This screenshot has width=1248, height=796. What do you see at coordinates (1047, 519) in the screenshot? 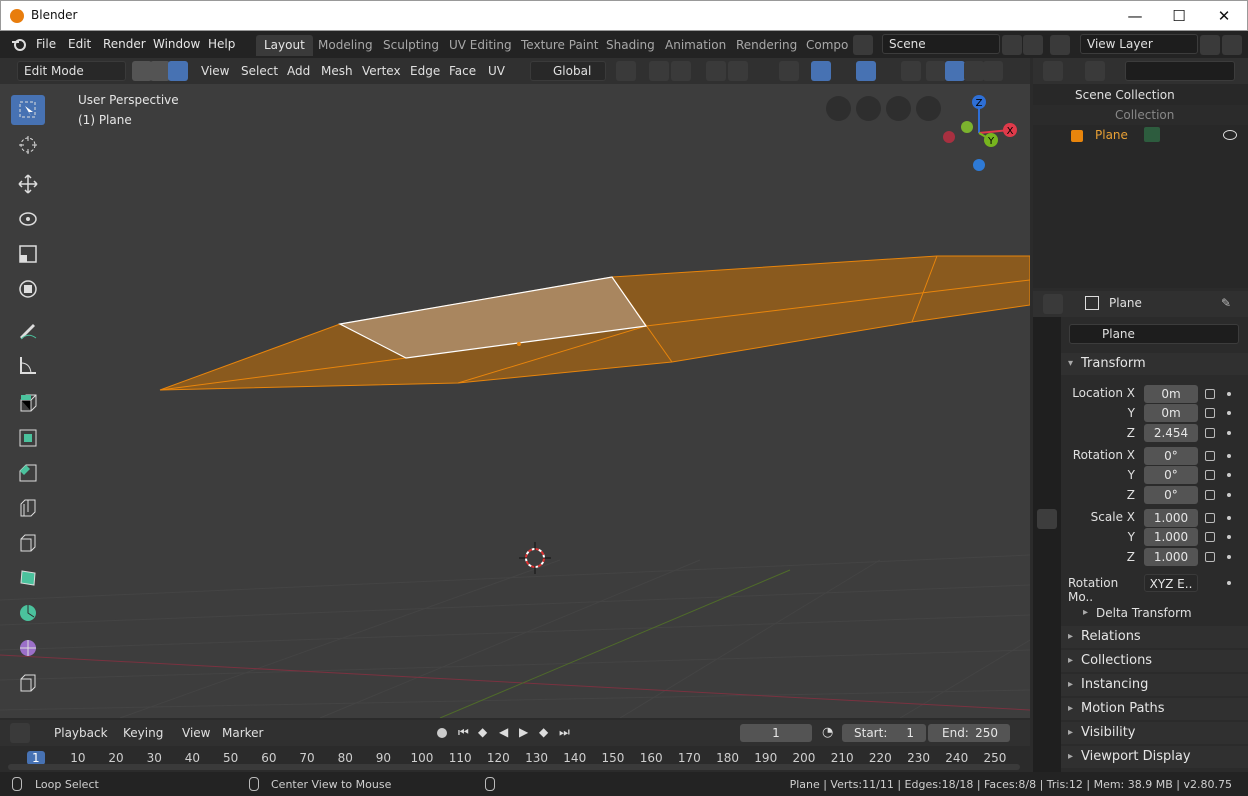
I see `object-tab-icon` at bounding box center [1047, 519].